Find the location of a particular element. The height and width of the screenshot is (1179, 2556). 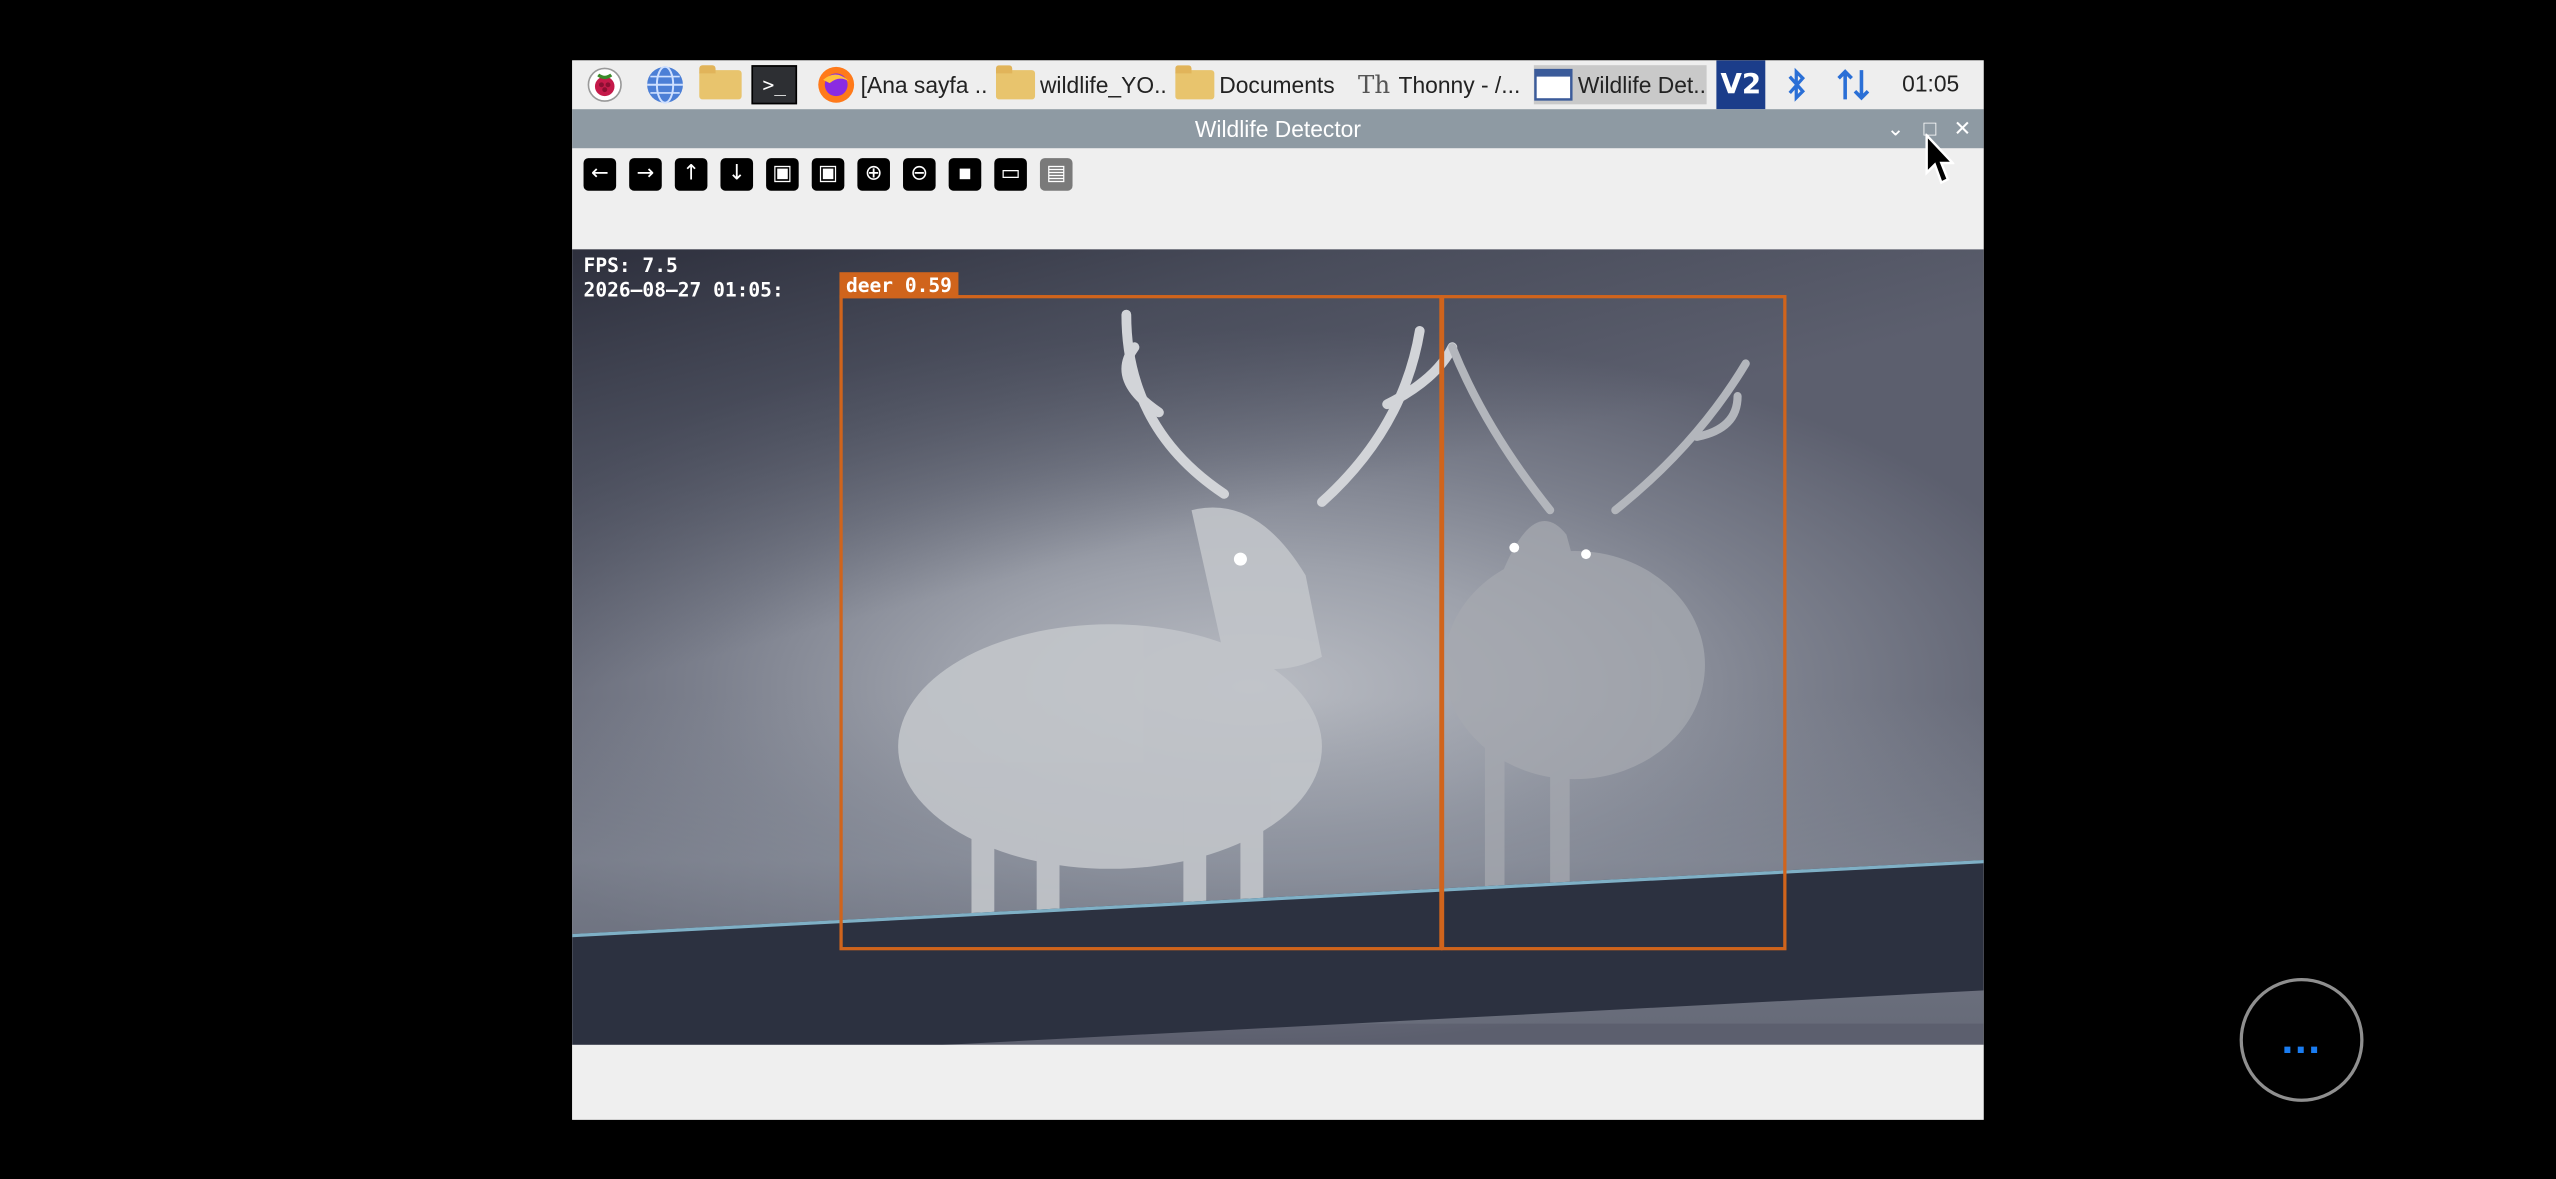

arrow-up-icon: ↑ is located at coordinates (691, 174).